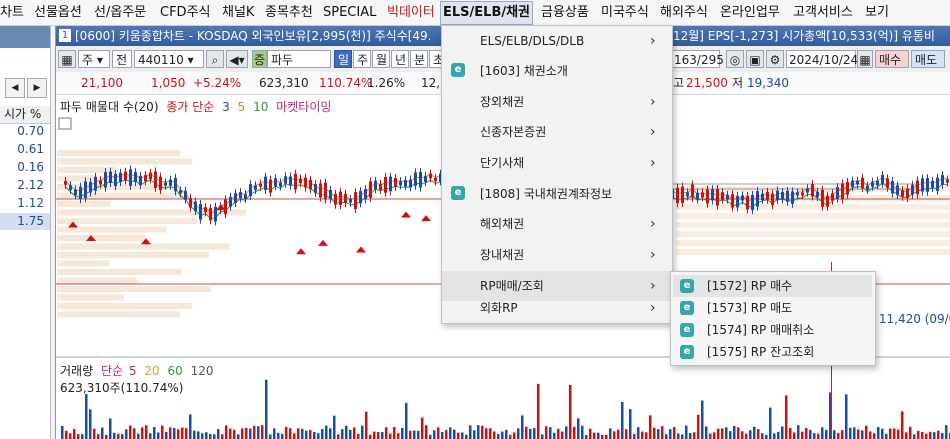 The width and height of the screenshot is (950, 439). I want to click on menu-cfd: CFD주식, so click(185, 12).